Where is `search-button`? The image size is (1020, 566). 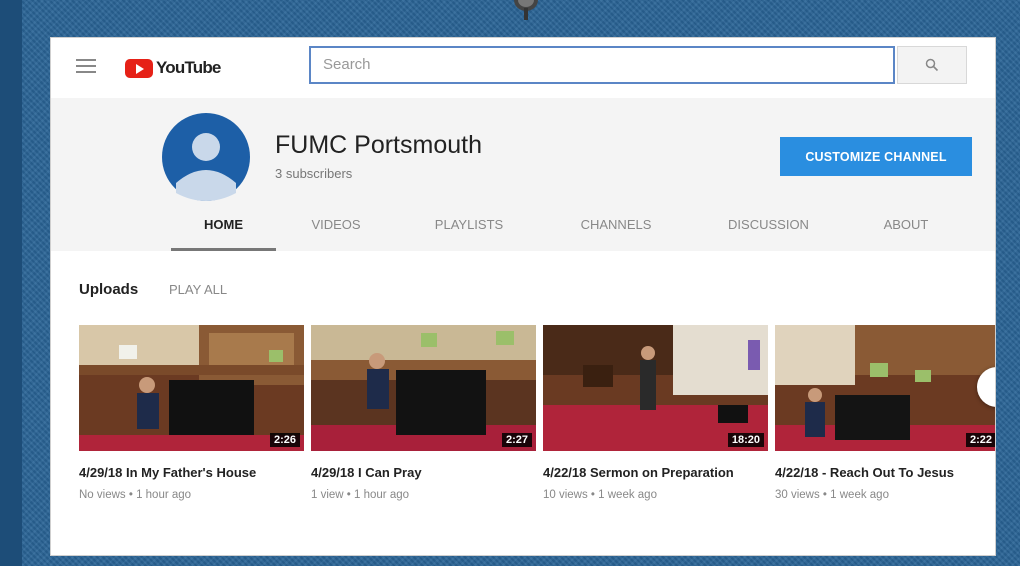
search-button is located at coordinates (932, 65).